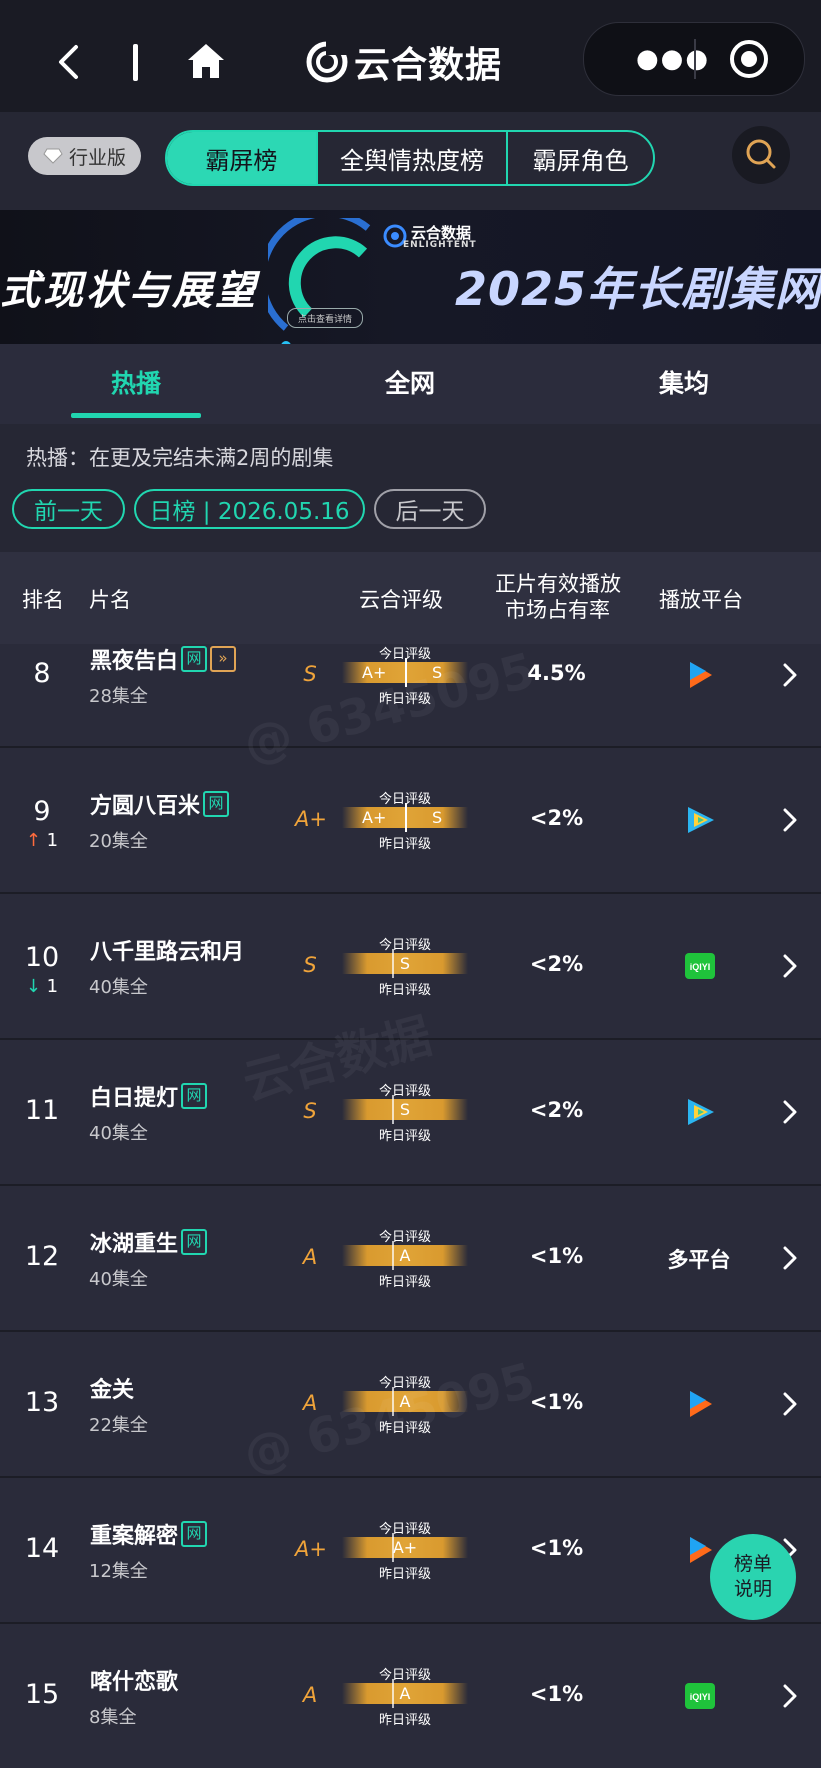 This screenshot has height=1768, width=821. I want to click on show-title: 重案解密网, so click(149, 1534).